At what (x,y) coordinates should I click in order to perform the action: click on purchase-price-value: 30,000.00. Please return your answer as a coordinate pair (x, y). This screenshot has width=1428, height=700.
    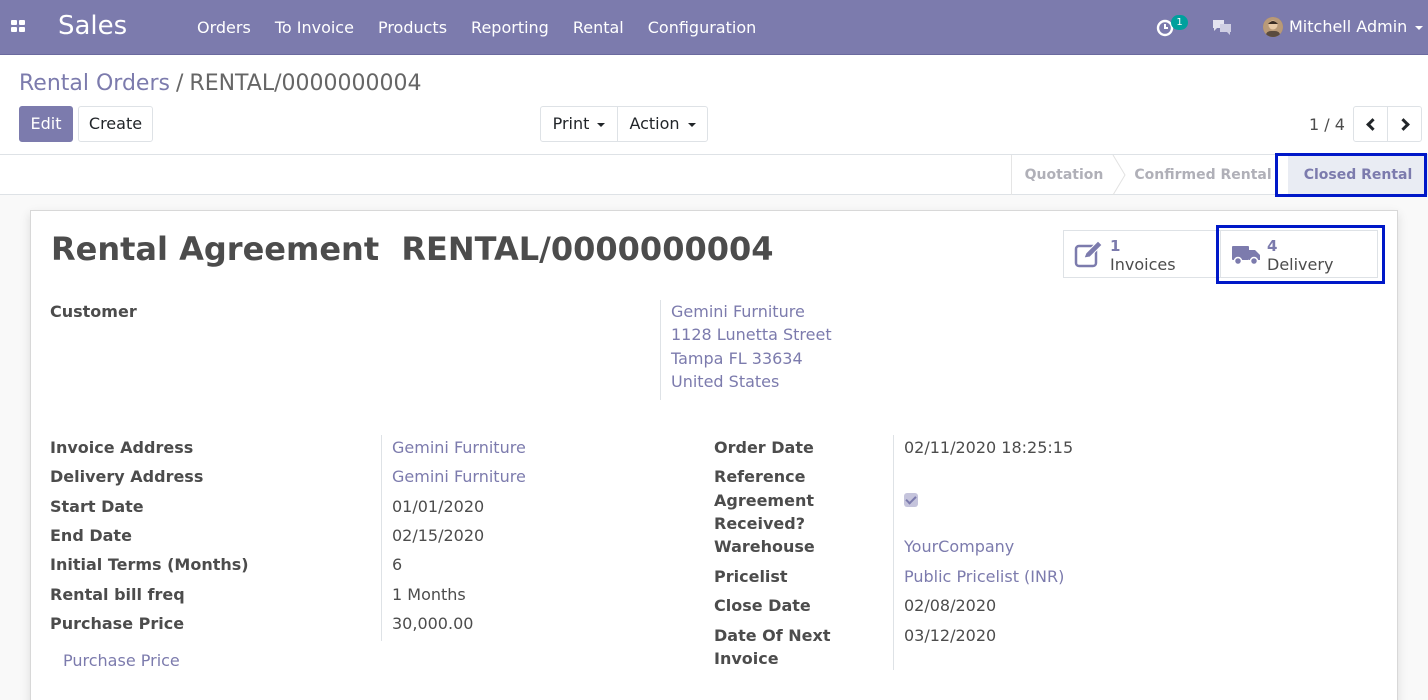
    Looking at the image, I should click on (433, 623).